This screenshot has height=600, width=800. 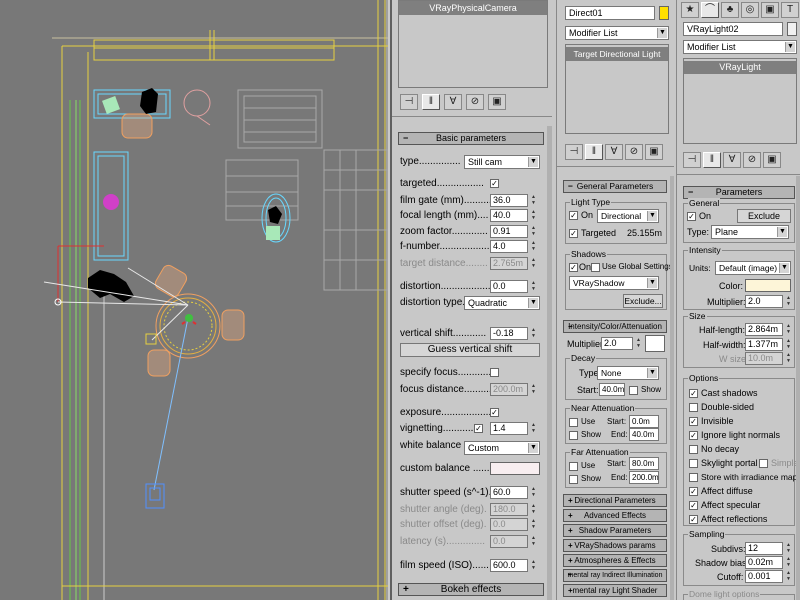 What do you see at coordinates (693, 449) in the screenshot?
I see `no-decay-checkbox` at bounding box center [693, 449].